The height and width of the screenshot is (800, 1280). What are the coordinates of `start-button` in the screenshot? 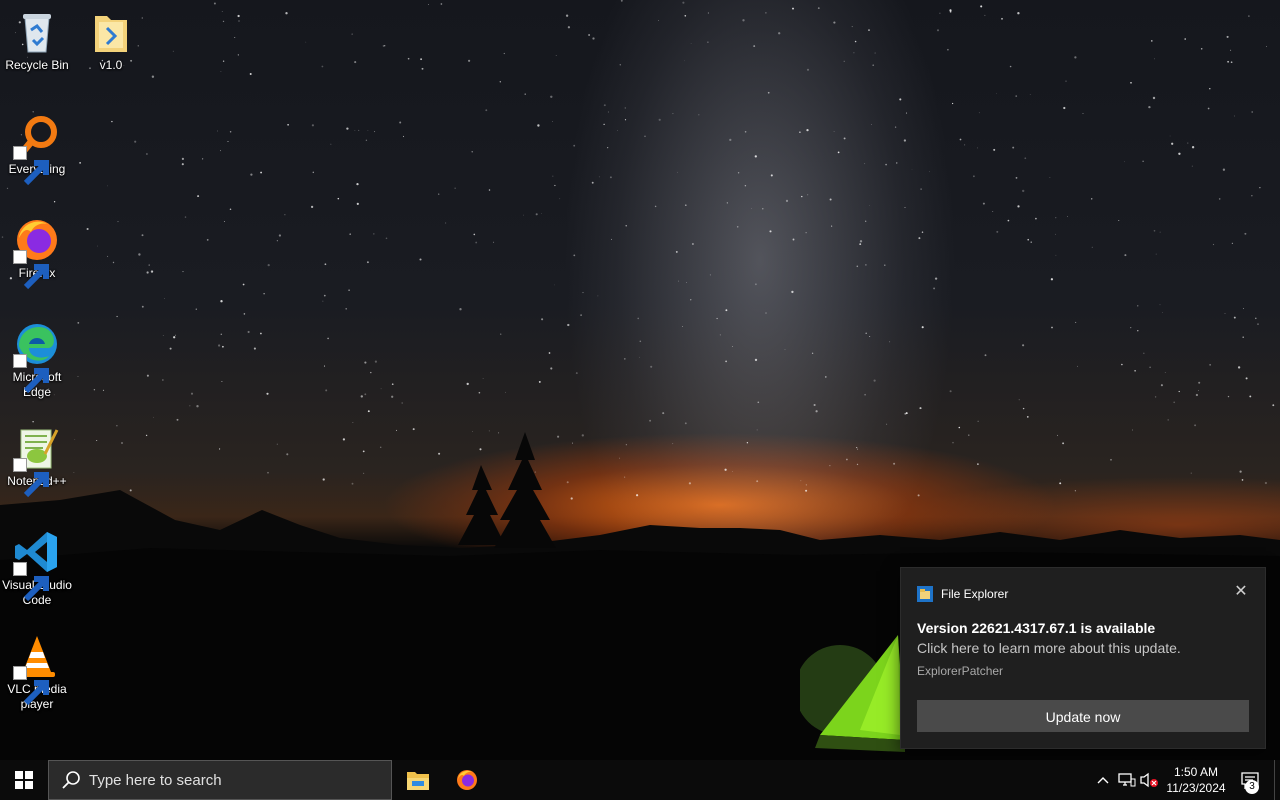 It's located at (24, 780).